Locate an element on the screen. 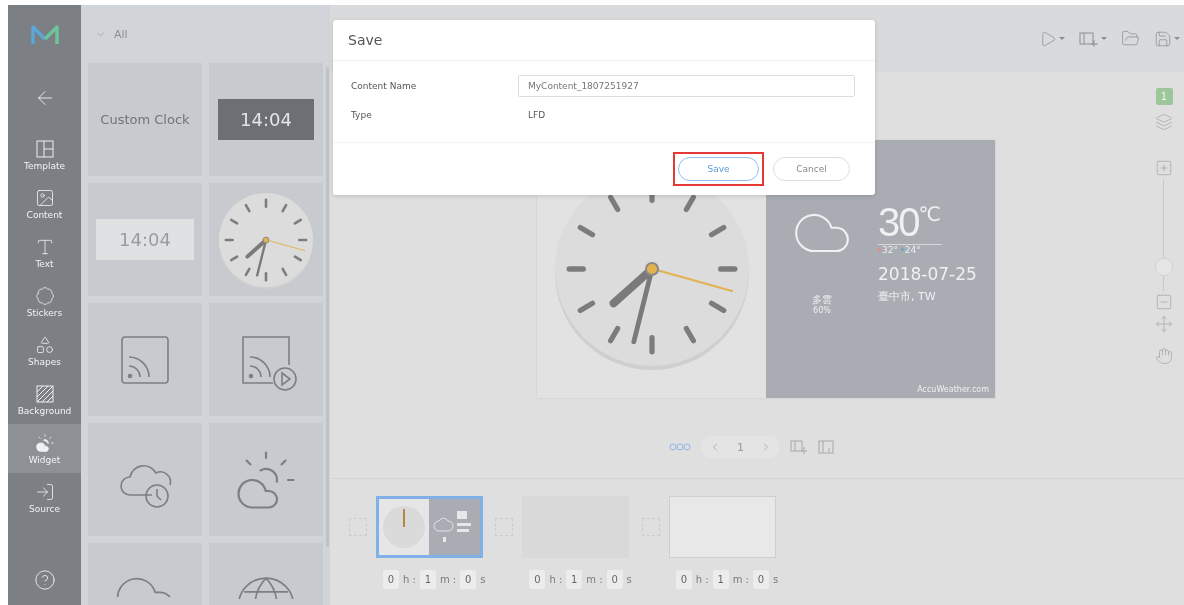 This screenshot has height=605, width=1184. shapes-icon is located at coordinates (44, 344).